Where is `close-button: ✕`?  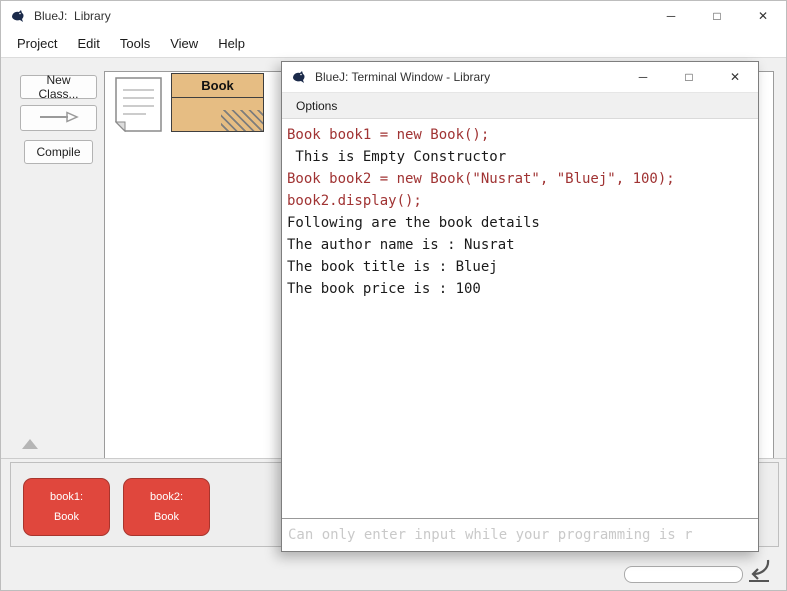 close-button: ✕ is located at coordinates (763, 16).